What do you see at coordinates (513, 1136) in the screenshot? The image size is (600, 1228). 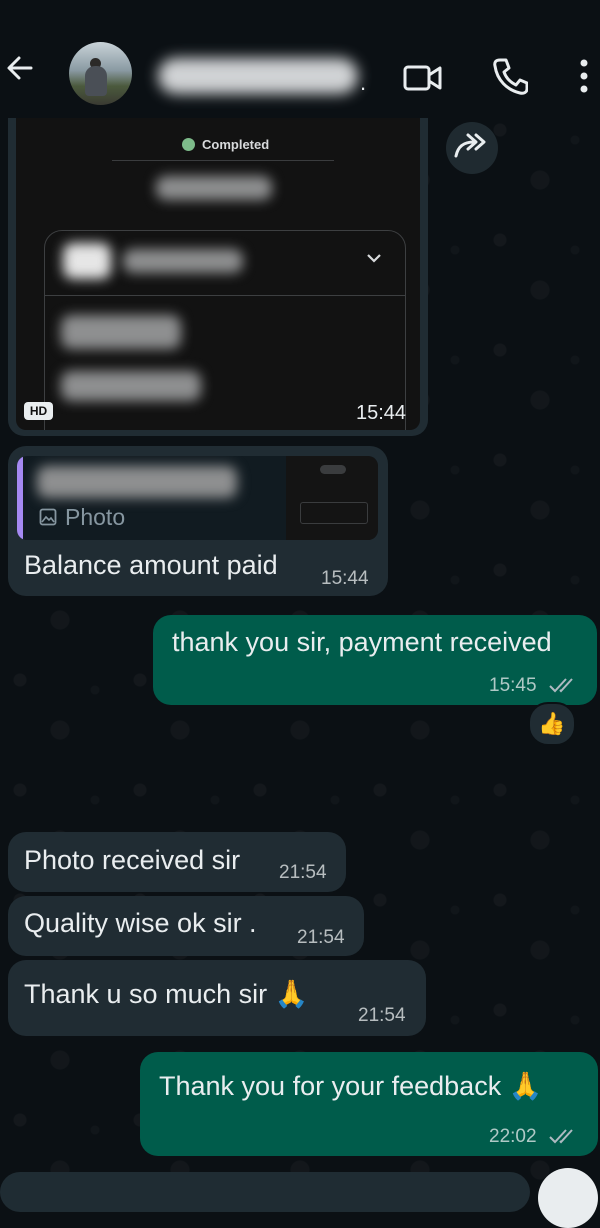 I see `message-time: 22:02` at bounding box center [513, 1136].